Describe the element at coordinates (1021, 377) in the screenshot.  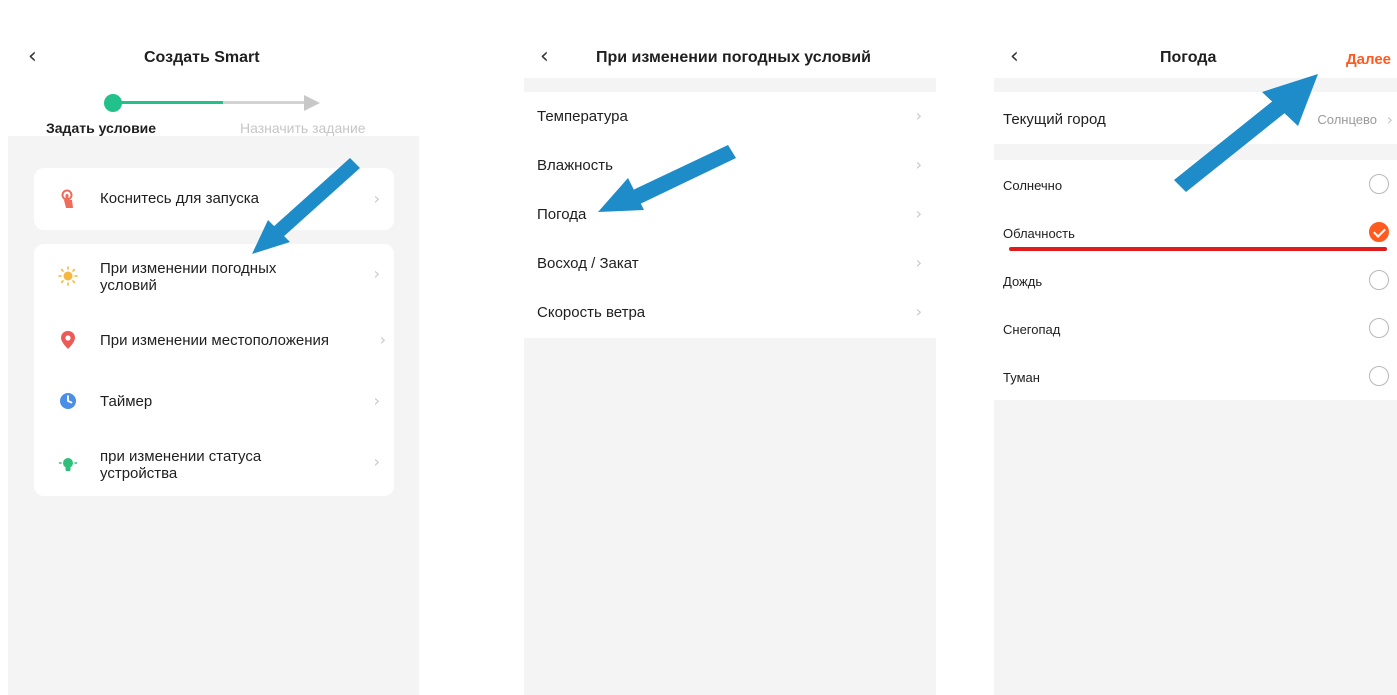
I see `option-label: Туман` at that location.